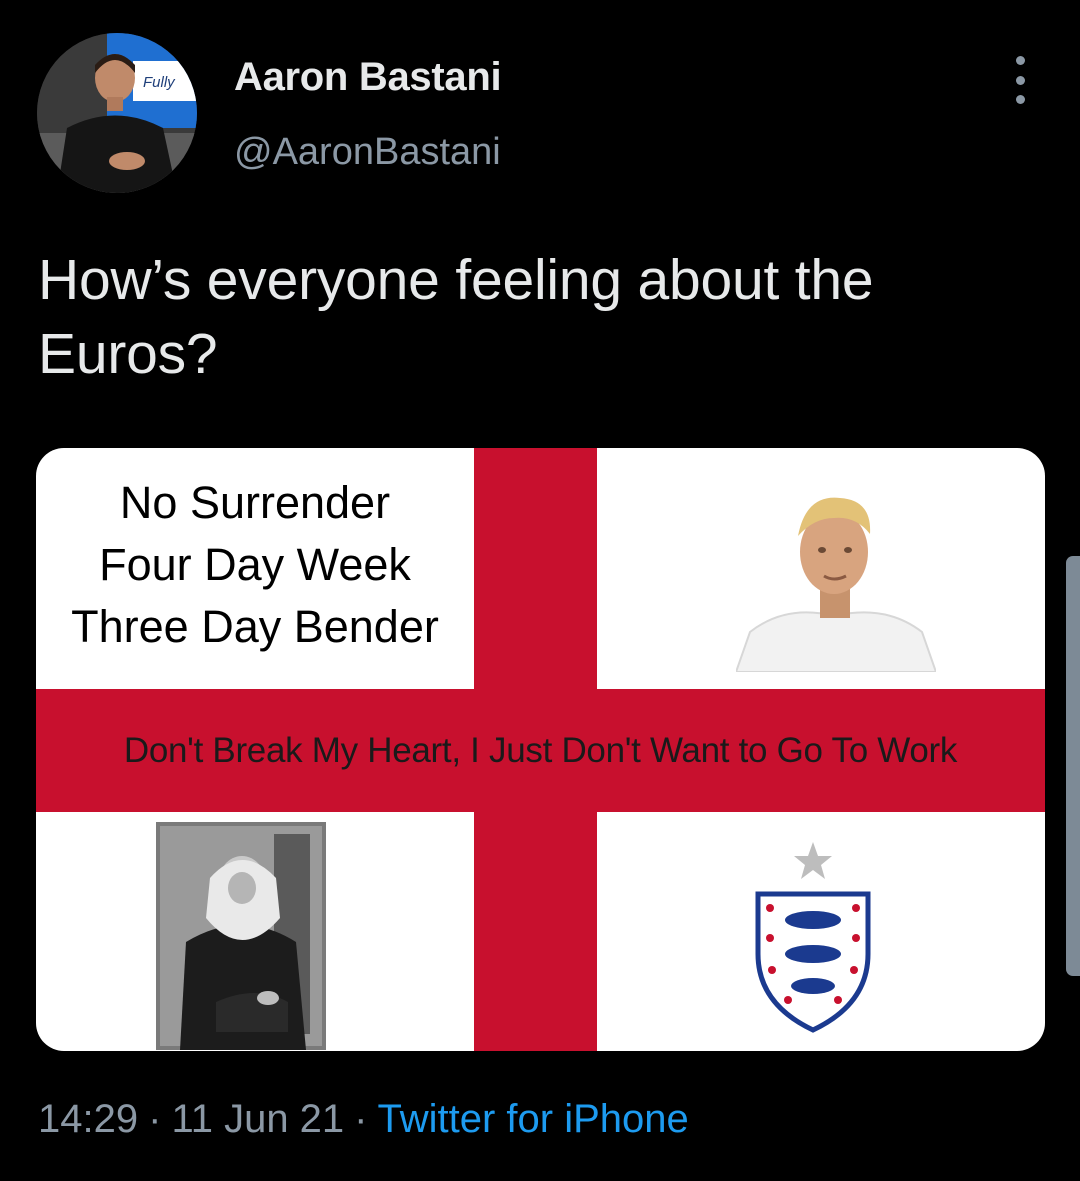 This screenshot has height=1181, width=1080. What do you see at coordinates (836, 584) in the screenshot?
I see `footballer-photo` at bounding box center [836, 584].